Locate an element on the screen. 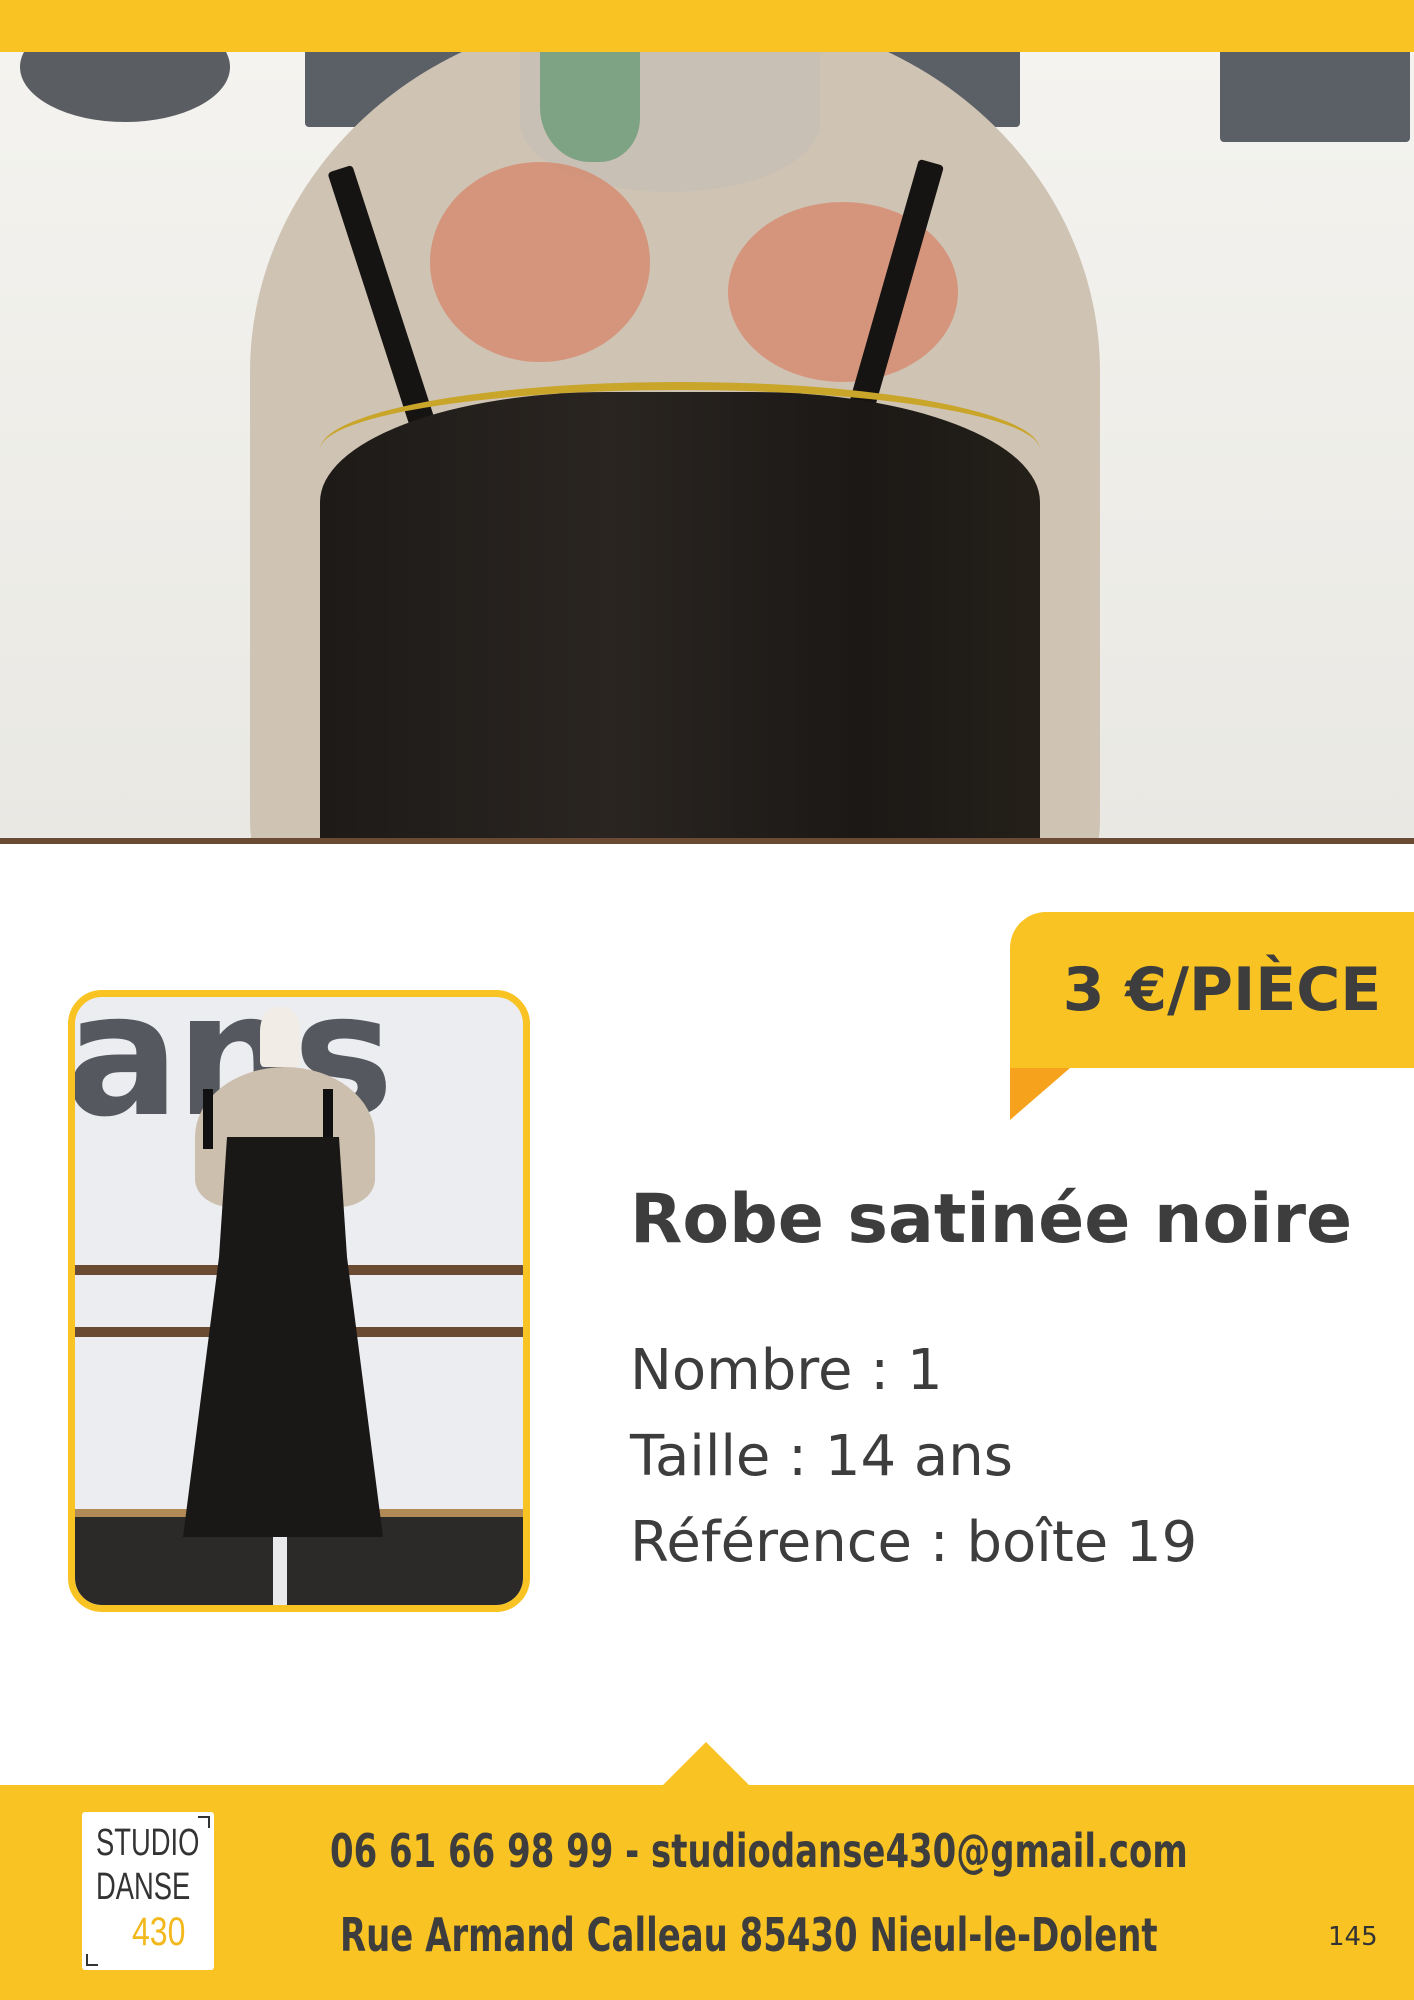  contact-address: Rue Armand Calleau 85430 Nieul-le-Dolent is located at coordinates (749, 1935).